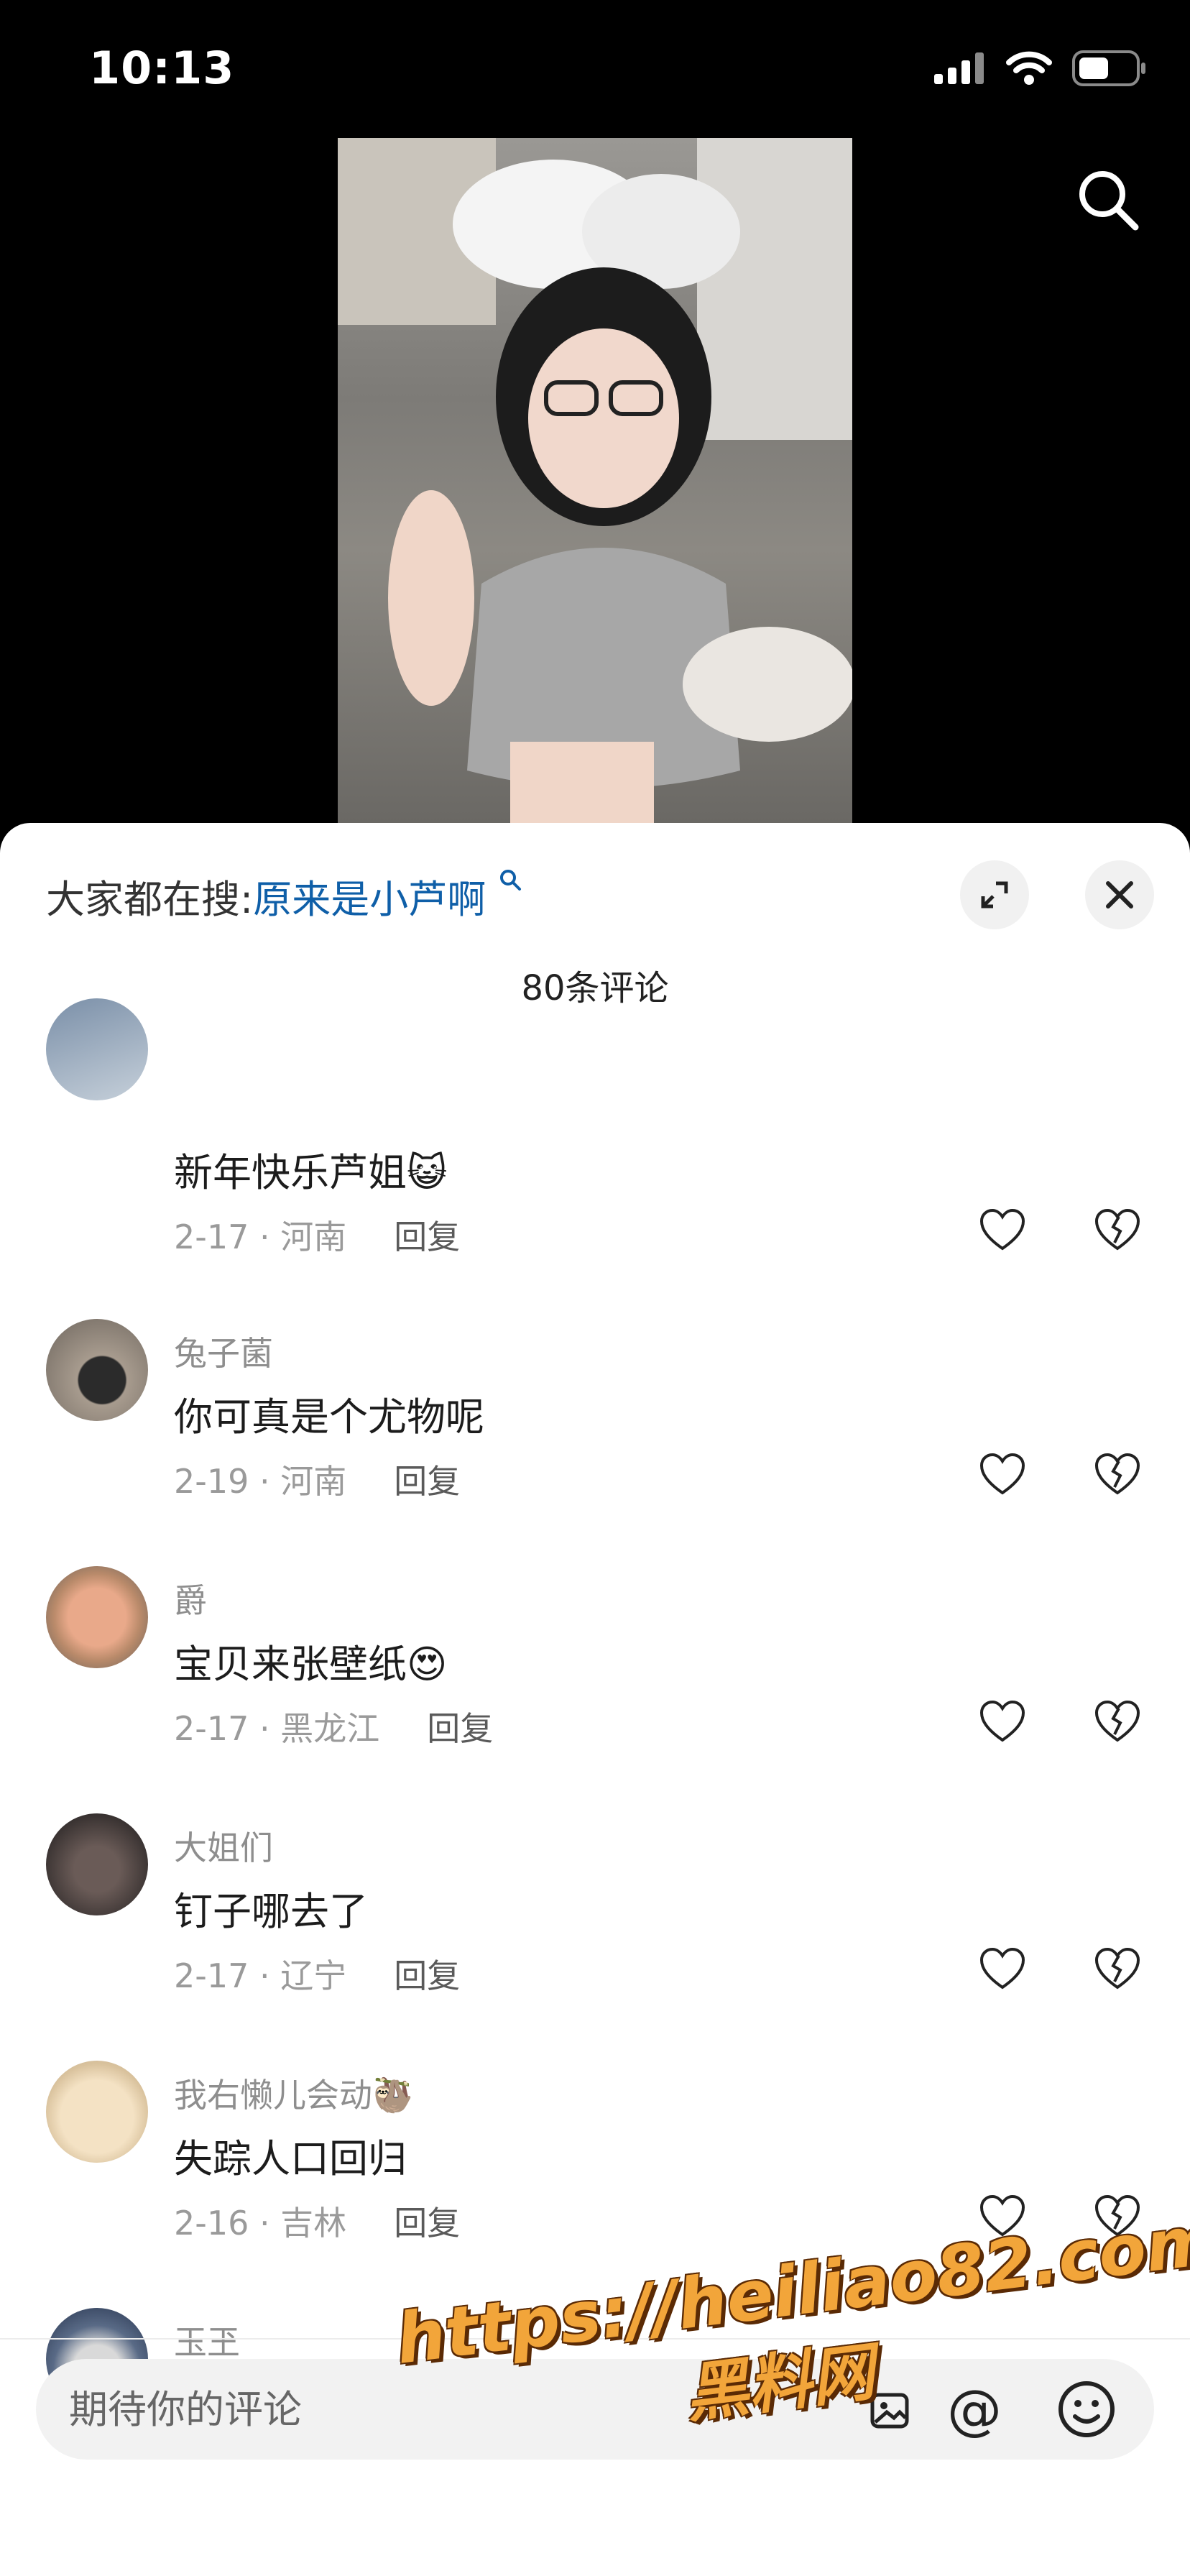 The image size is (1190, 2576). Describe the element at coordinates (271, 1911) in the screenshot. I see `comment-text: 钉子哪去了` at that location.